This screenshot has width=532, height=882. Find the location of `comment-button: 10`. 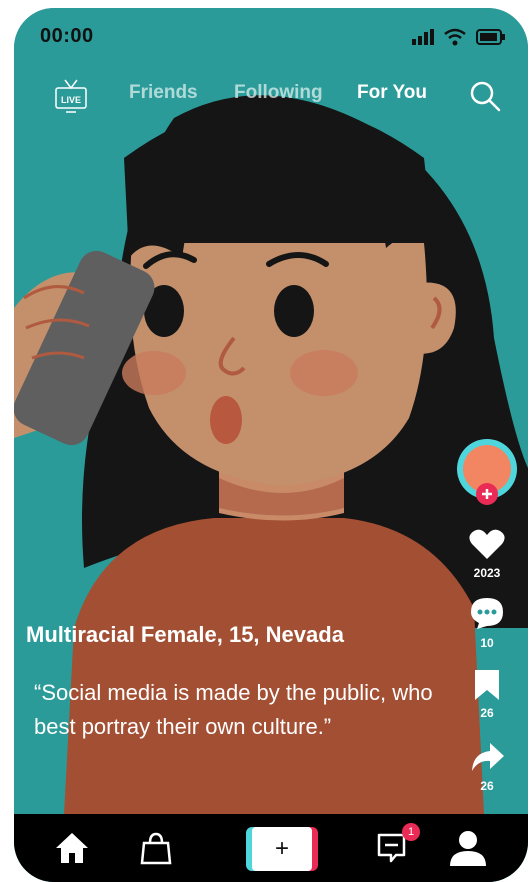

comment-button: 10 is located at coordinates (487, 623).